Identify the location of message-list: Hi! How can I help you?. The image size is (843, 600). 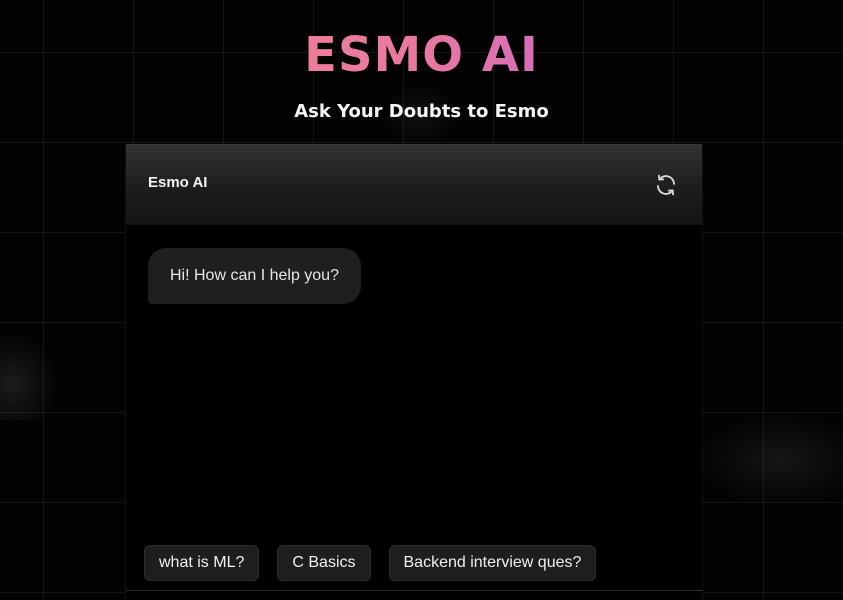
(254, 276).